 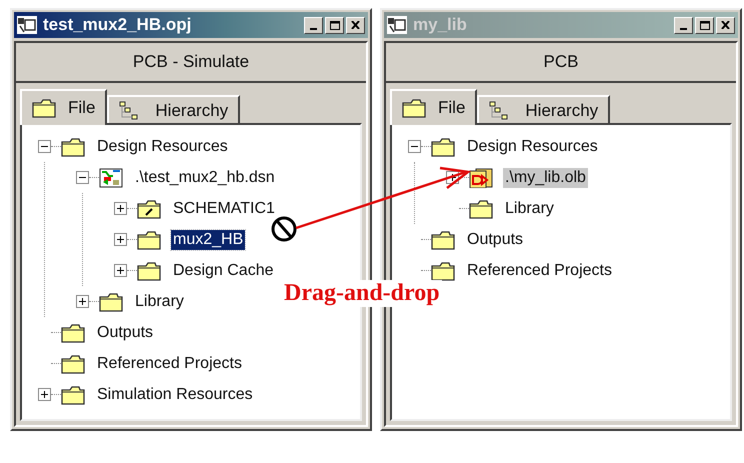 I want to click on maximize-button, so click(x=334, y=25).